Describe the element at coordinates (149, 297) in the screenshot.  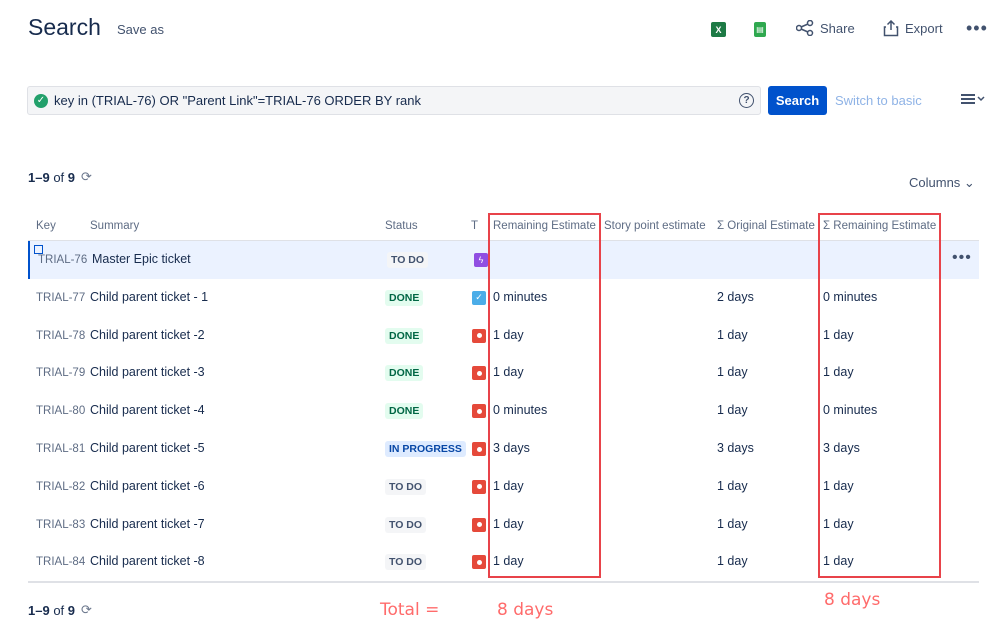
I see `issue-summary-link: Child parent ticket - 1` at that location.